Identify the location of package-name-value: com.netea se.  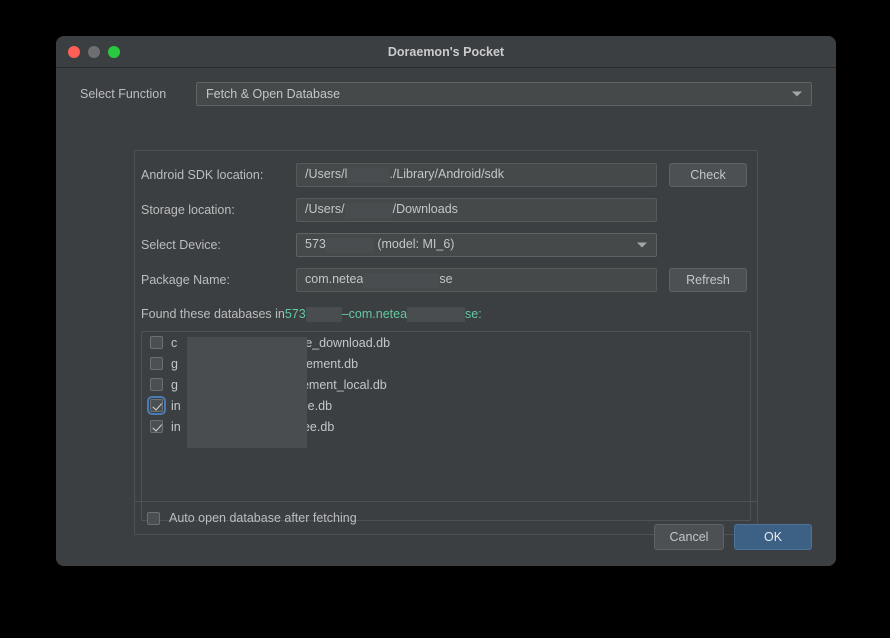
(375, 280).